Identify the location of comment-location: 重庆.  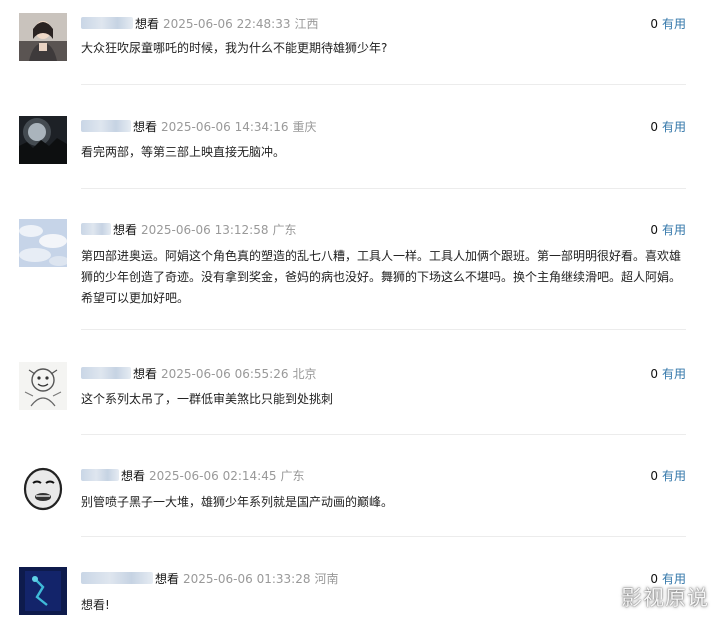
(304, 127).